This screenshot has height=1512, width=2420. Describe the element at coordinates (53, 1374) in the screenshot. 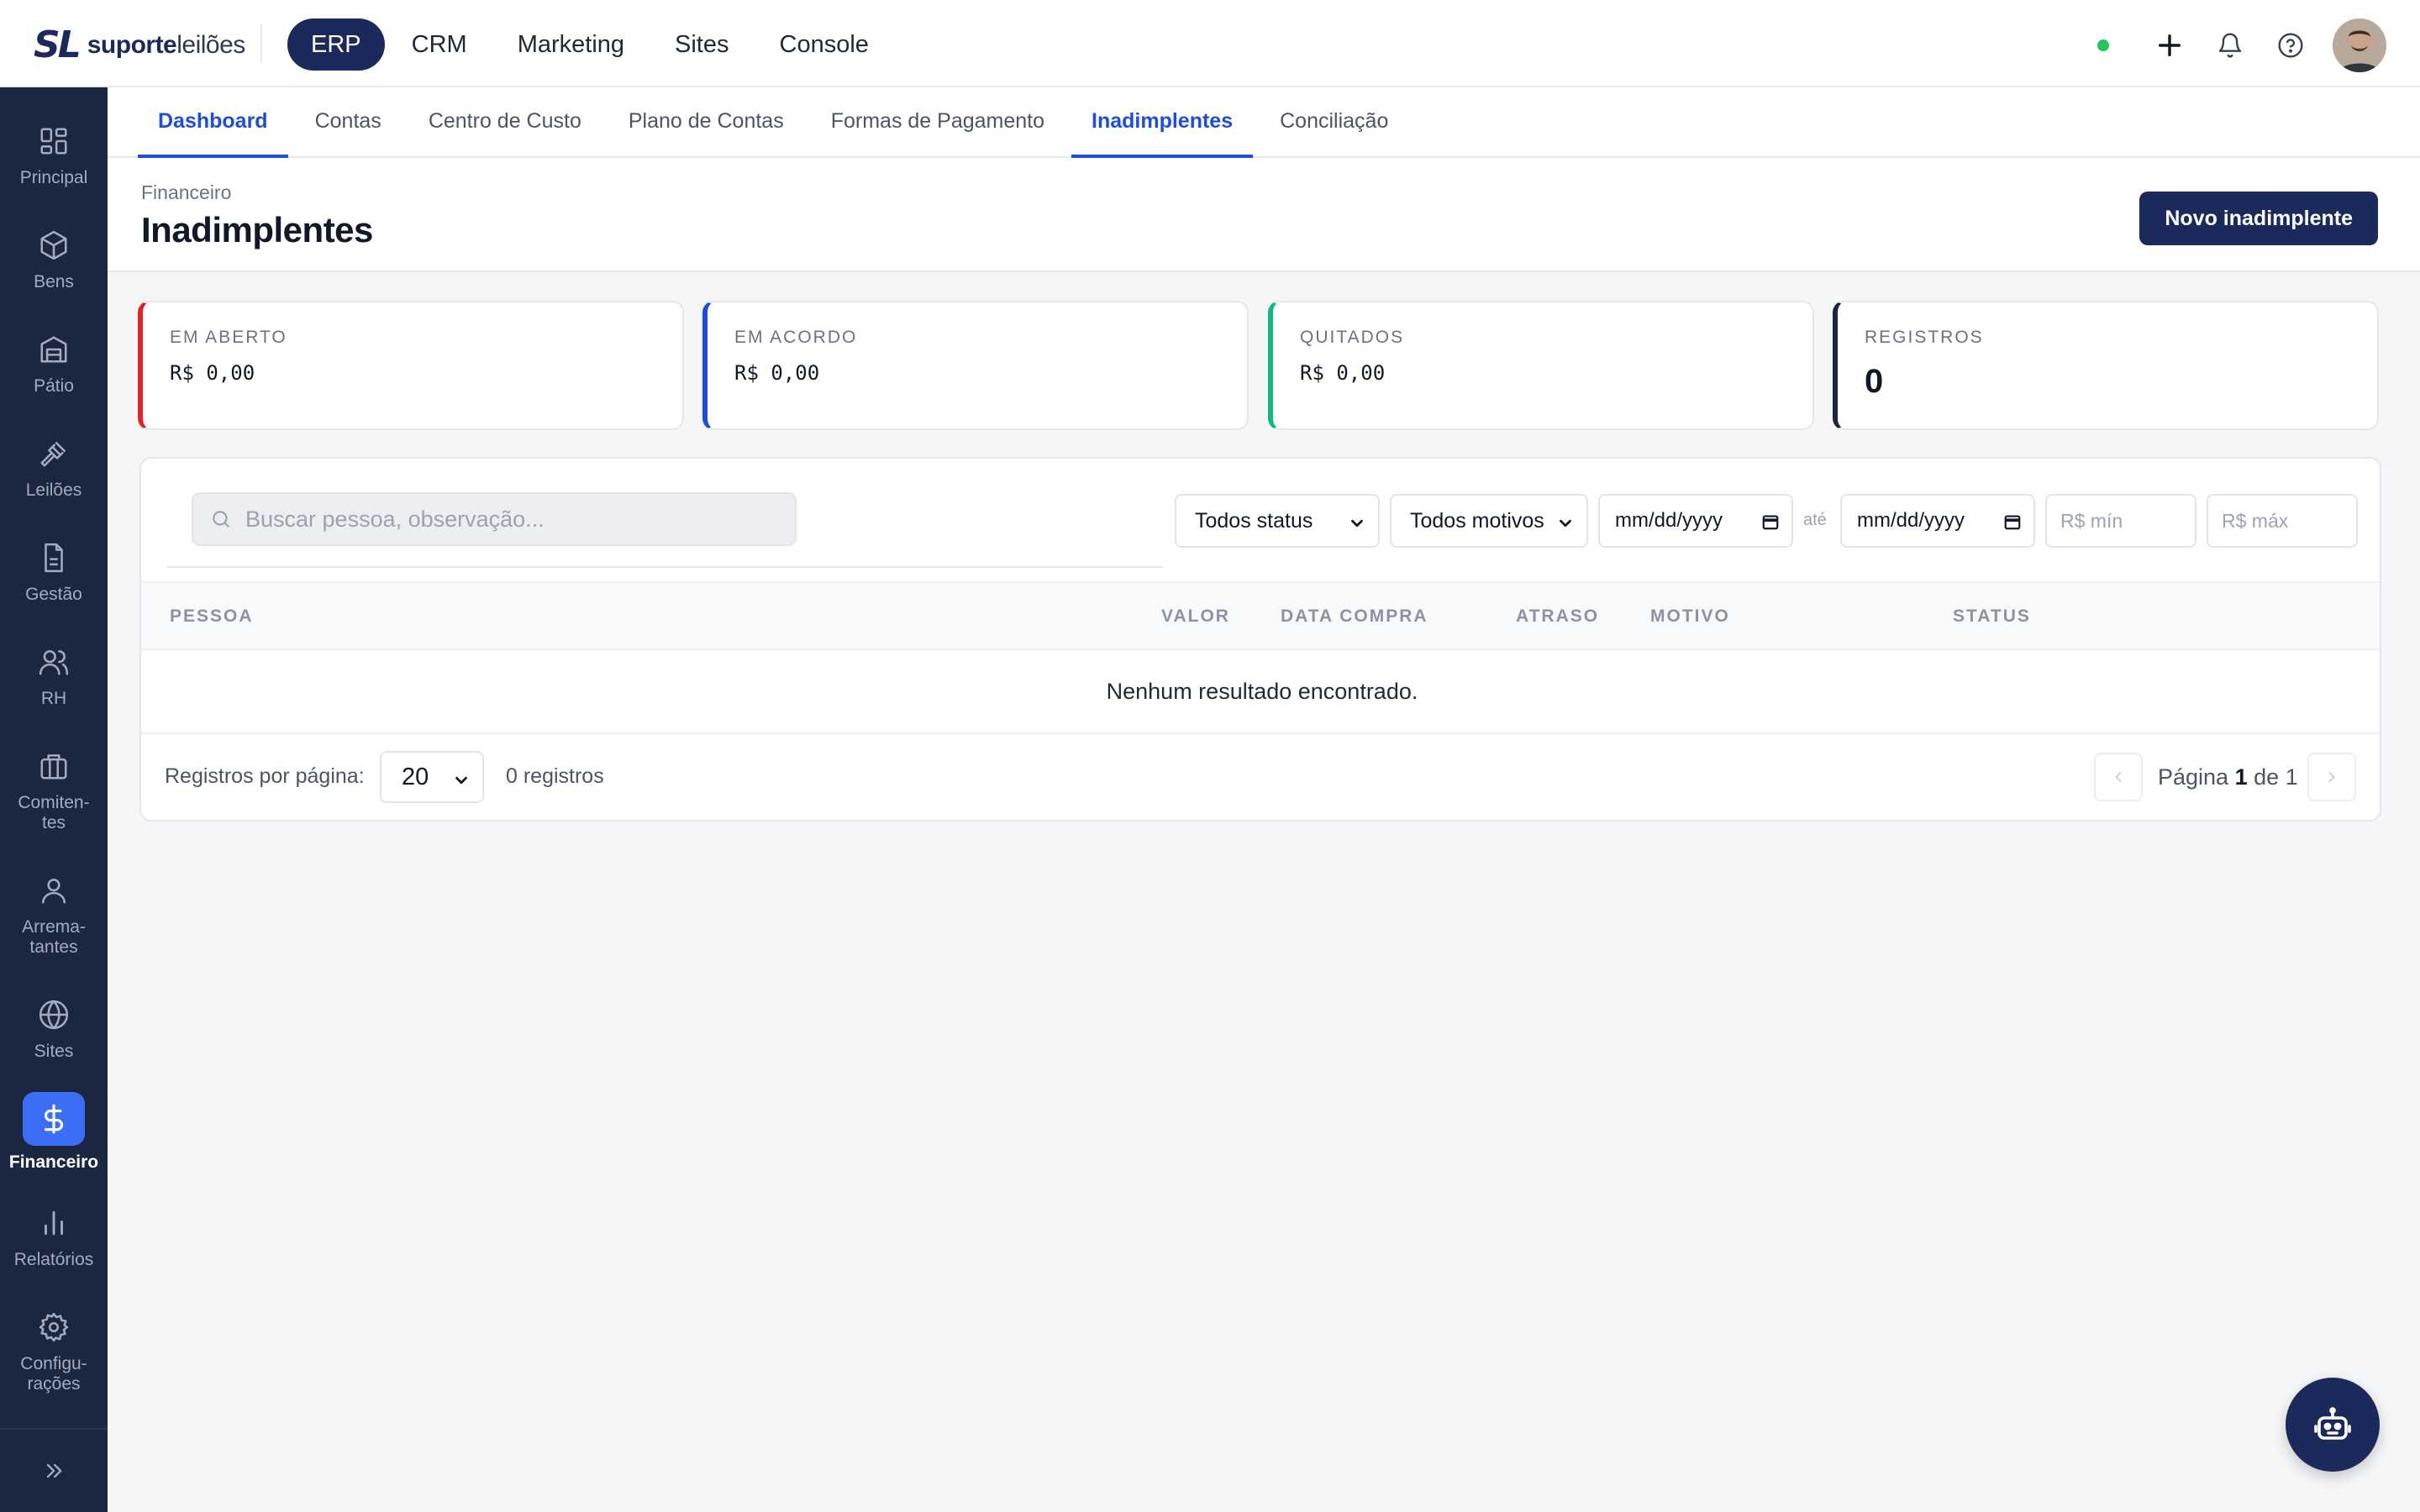

I see `sidebar-item-label: Configu- rações` at that location.